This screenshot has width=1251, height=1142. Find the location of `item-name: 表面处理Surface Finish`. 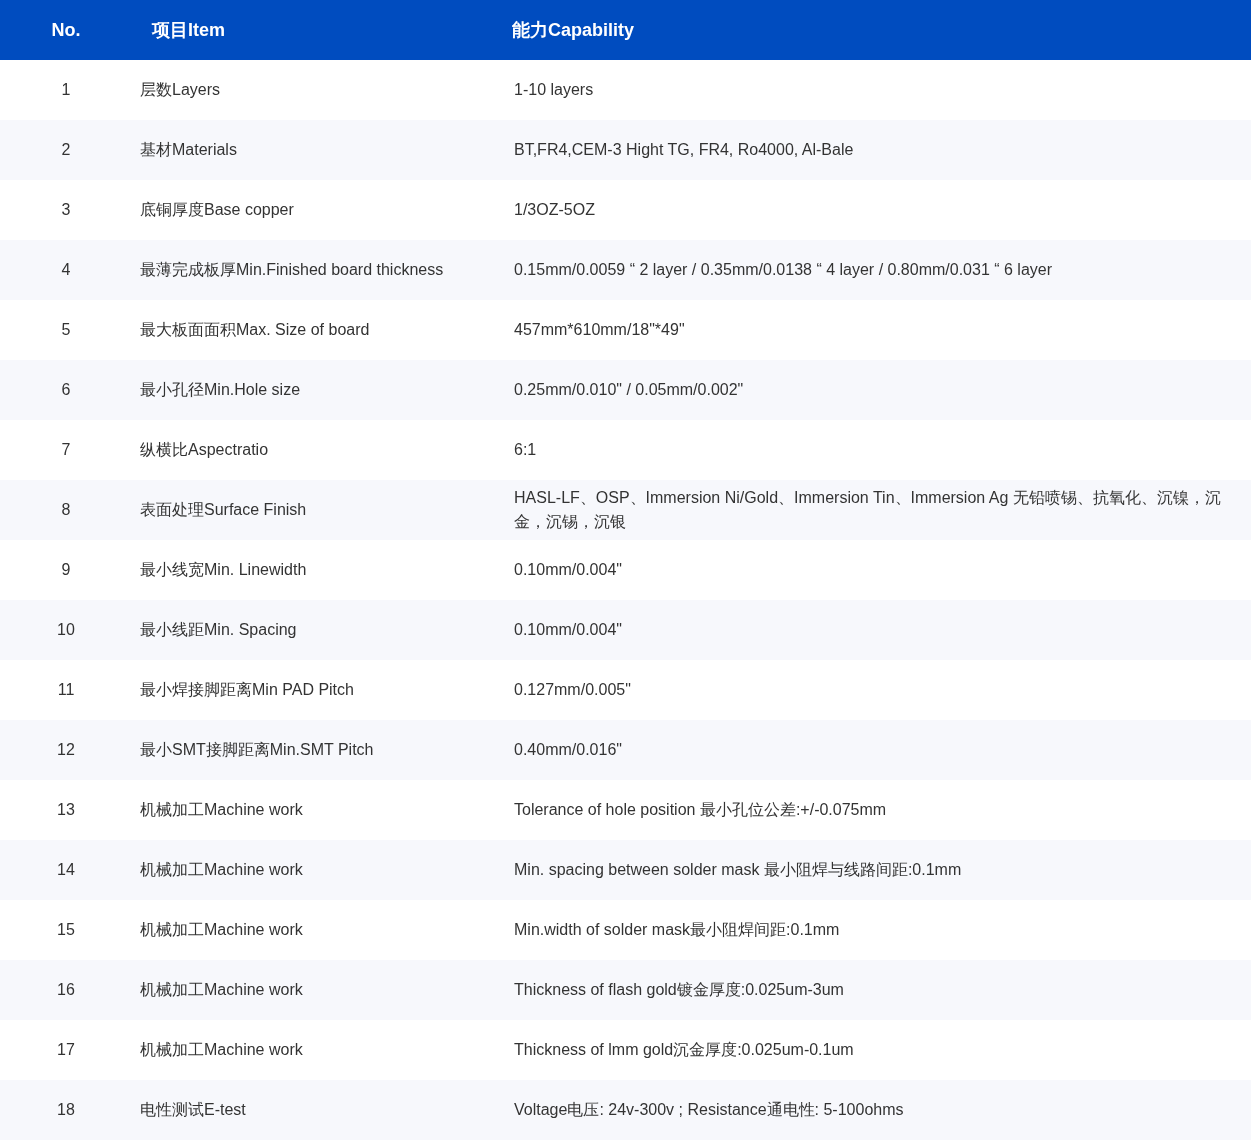

item-name: 表面处理Surface Finish is located at coordinates (223, 509).